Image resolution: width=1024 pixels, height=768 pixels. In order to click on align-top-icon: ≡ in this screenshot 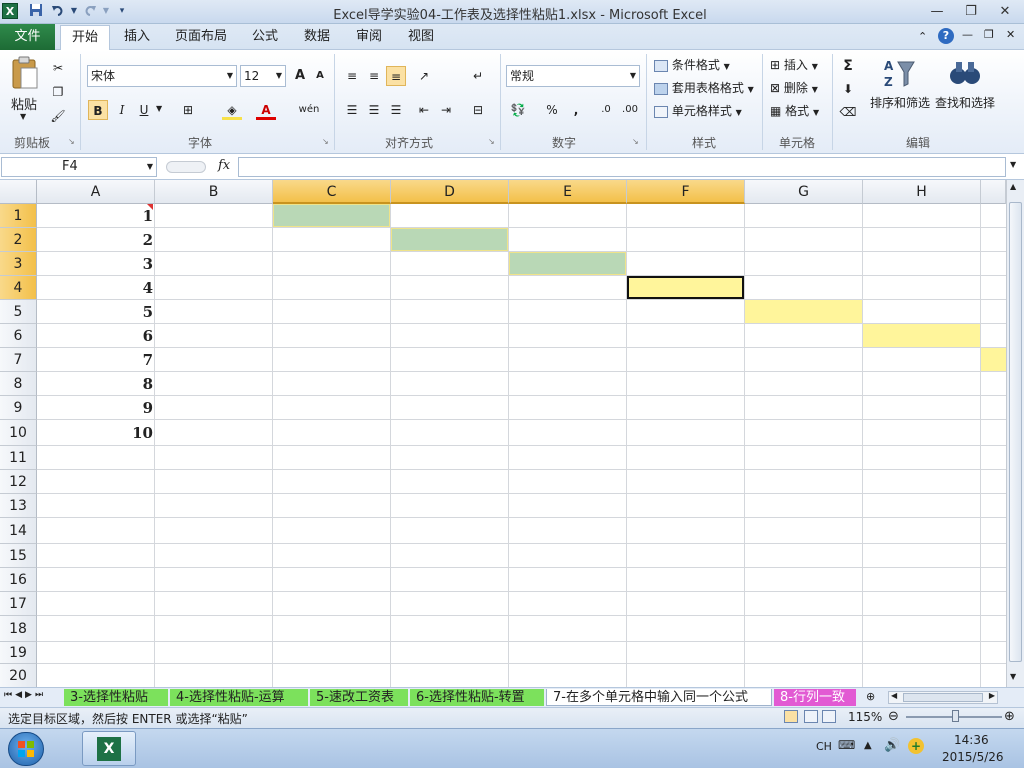, I will do `click(352, 76)`.